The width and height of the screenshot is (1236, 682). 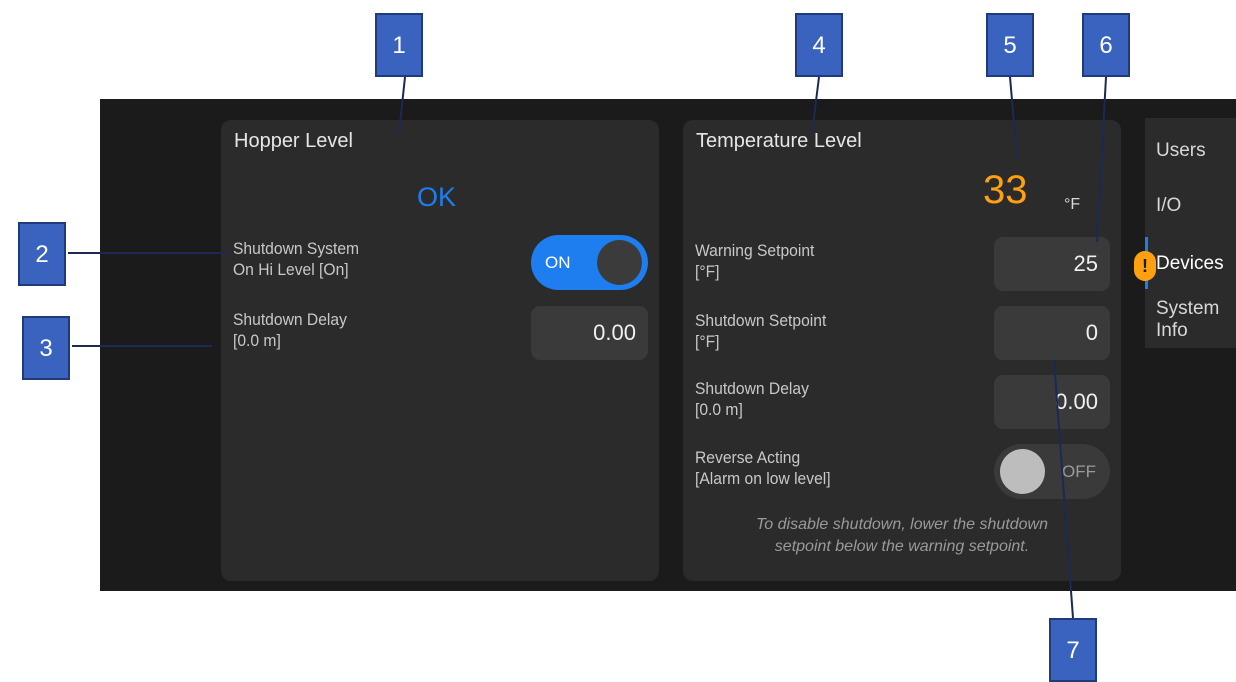 I want to click on callout-7: 7, so click(x=1073, y=650).